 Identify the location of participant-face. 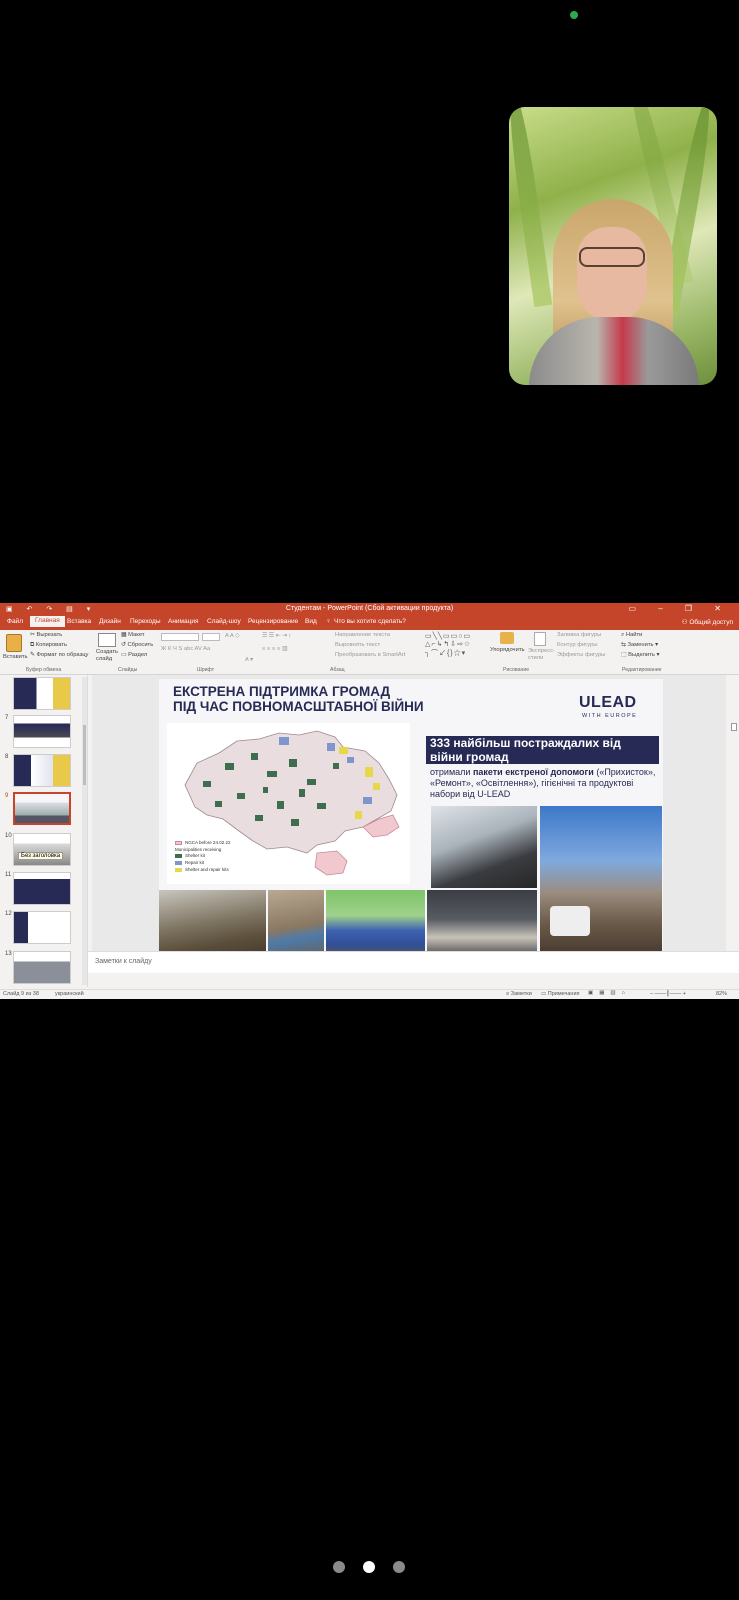
(612, 274).